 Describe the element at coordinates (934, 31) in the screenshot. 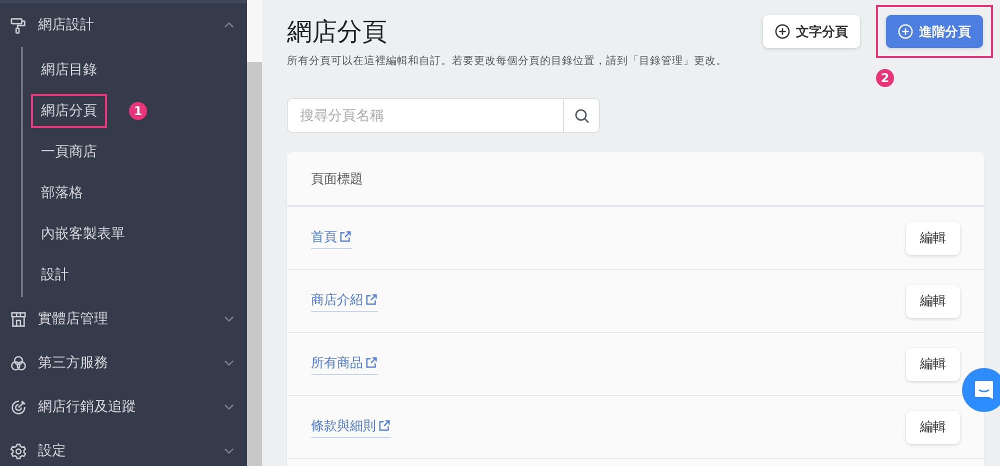

I see `add-page-button: 進階分頁` at that location.